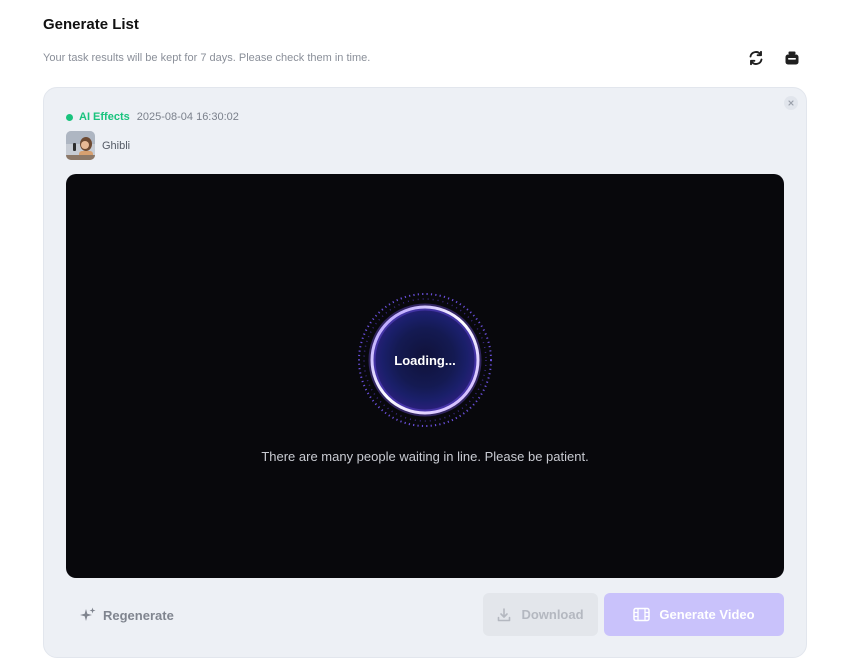 This screenshot has width=843, height=669. I want to click on download-icon, so click(504, 614).